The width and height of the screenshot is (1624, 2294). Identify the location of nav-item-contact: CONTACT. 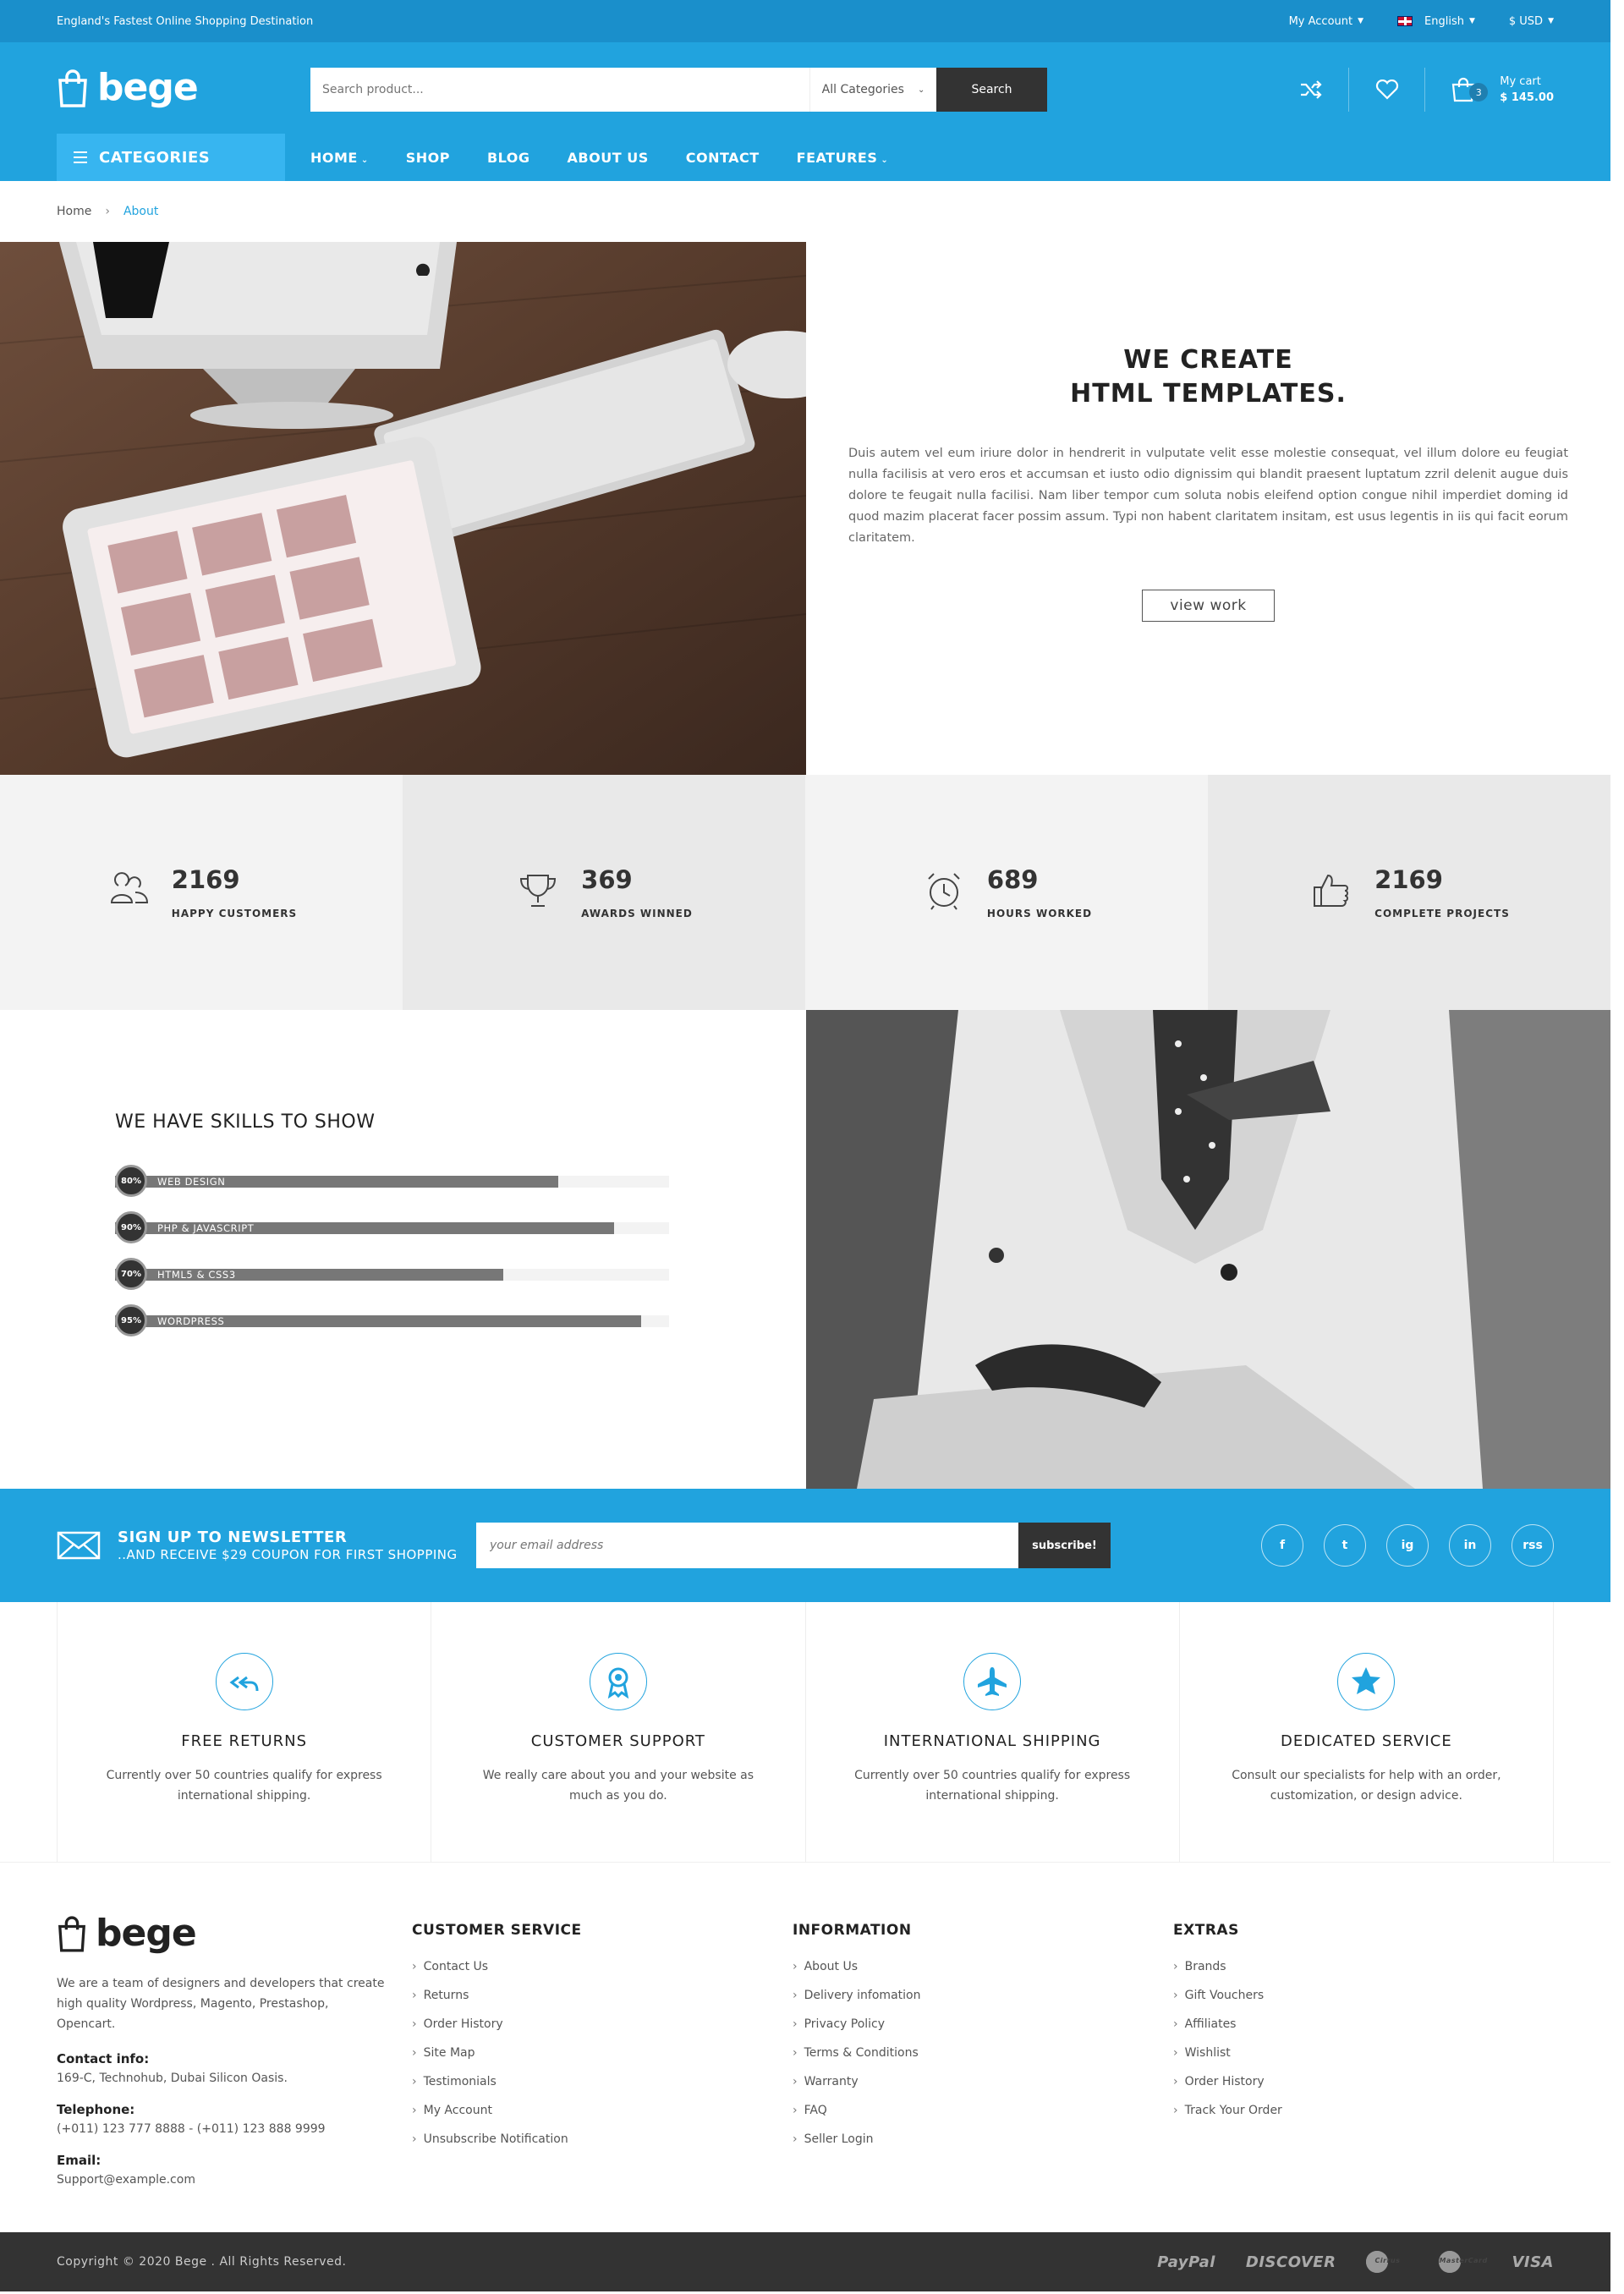
(723, 158).